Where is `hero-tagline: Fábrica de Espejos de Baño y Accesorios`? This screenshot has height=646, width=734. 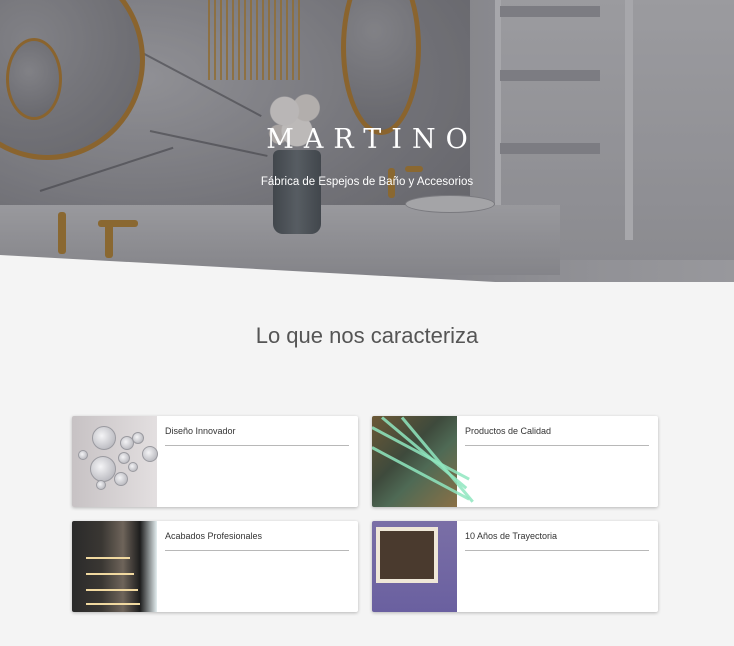
hero-tagline: Fábrica de Espejos de Baño y Accesorios is located at coordinates (367, 182).